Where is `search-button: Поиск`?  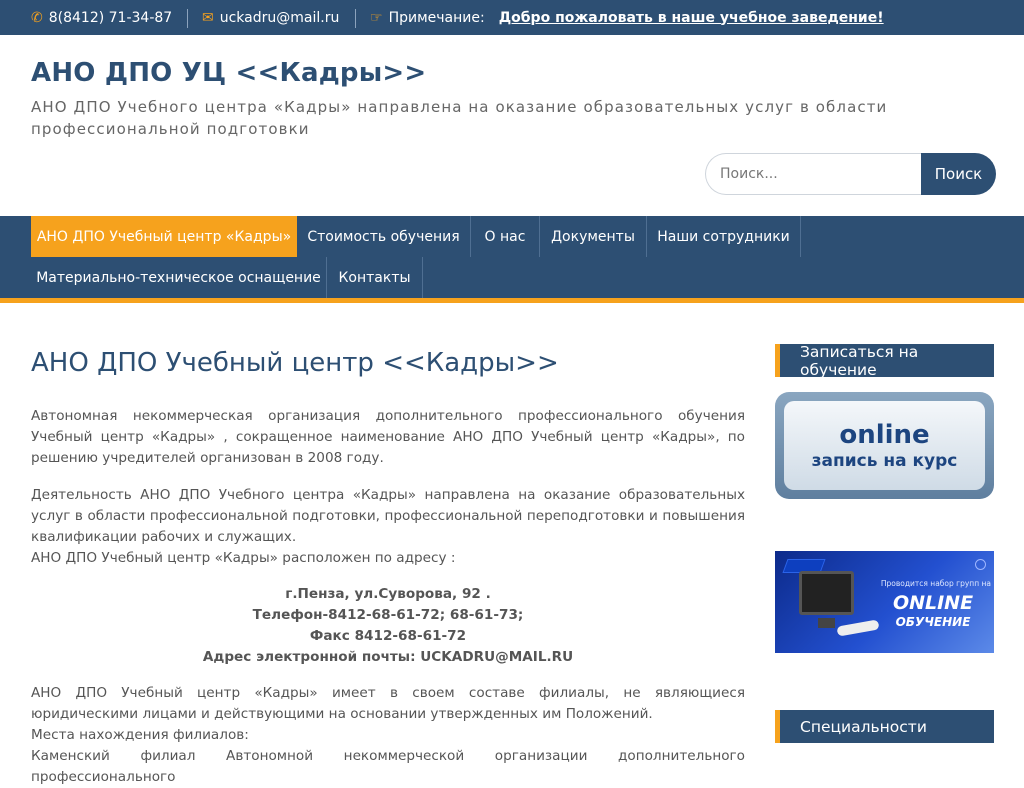
search-button: Поиск is located at coordinates (958, 174).